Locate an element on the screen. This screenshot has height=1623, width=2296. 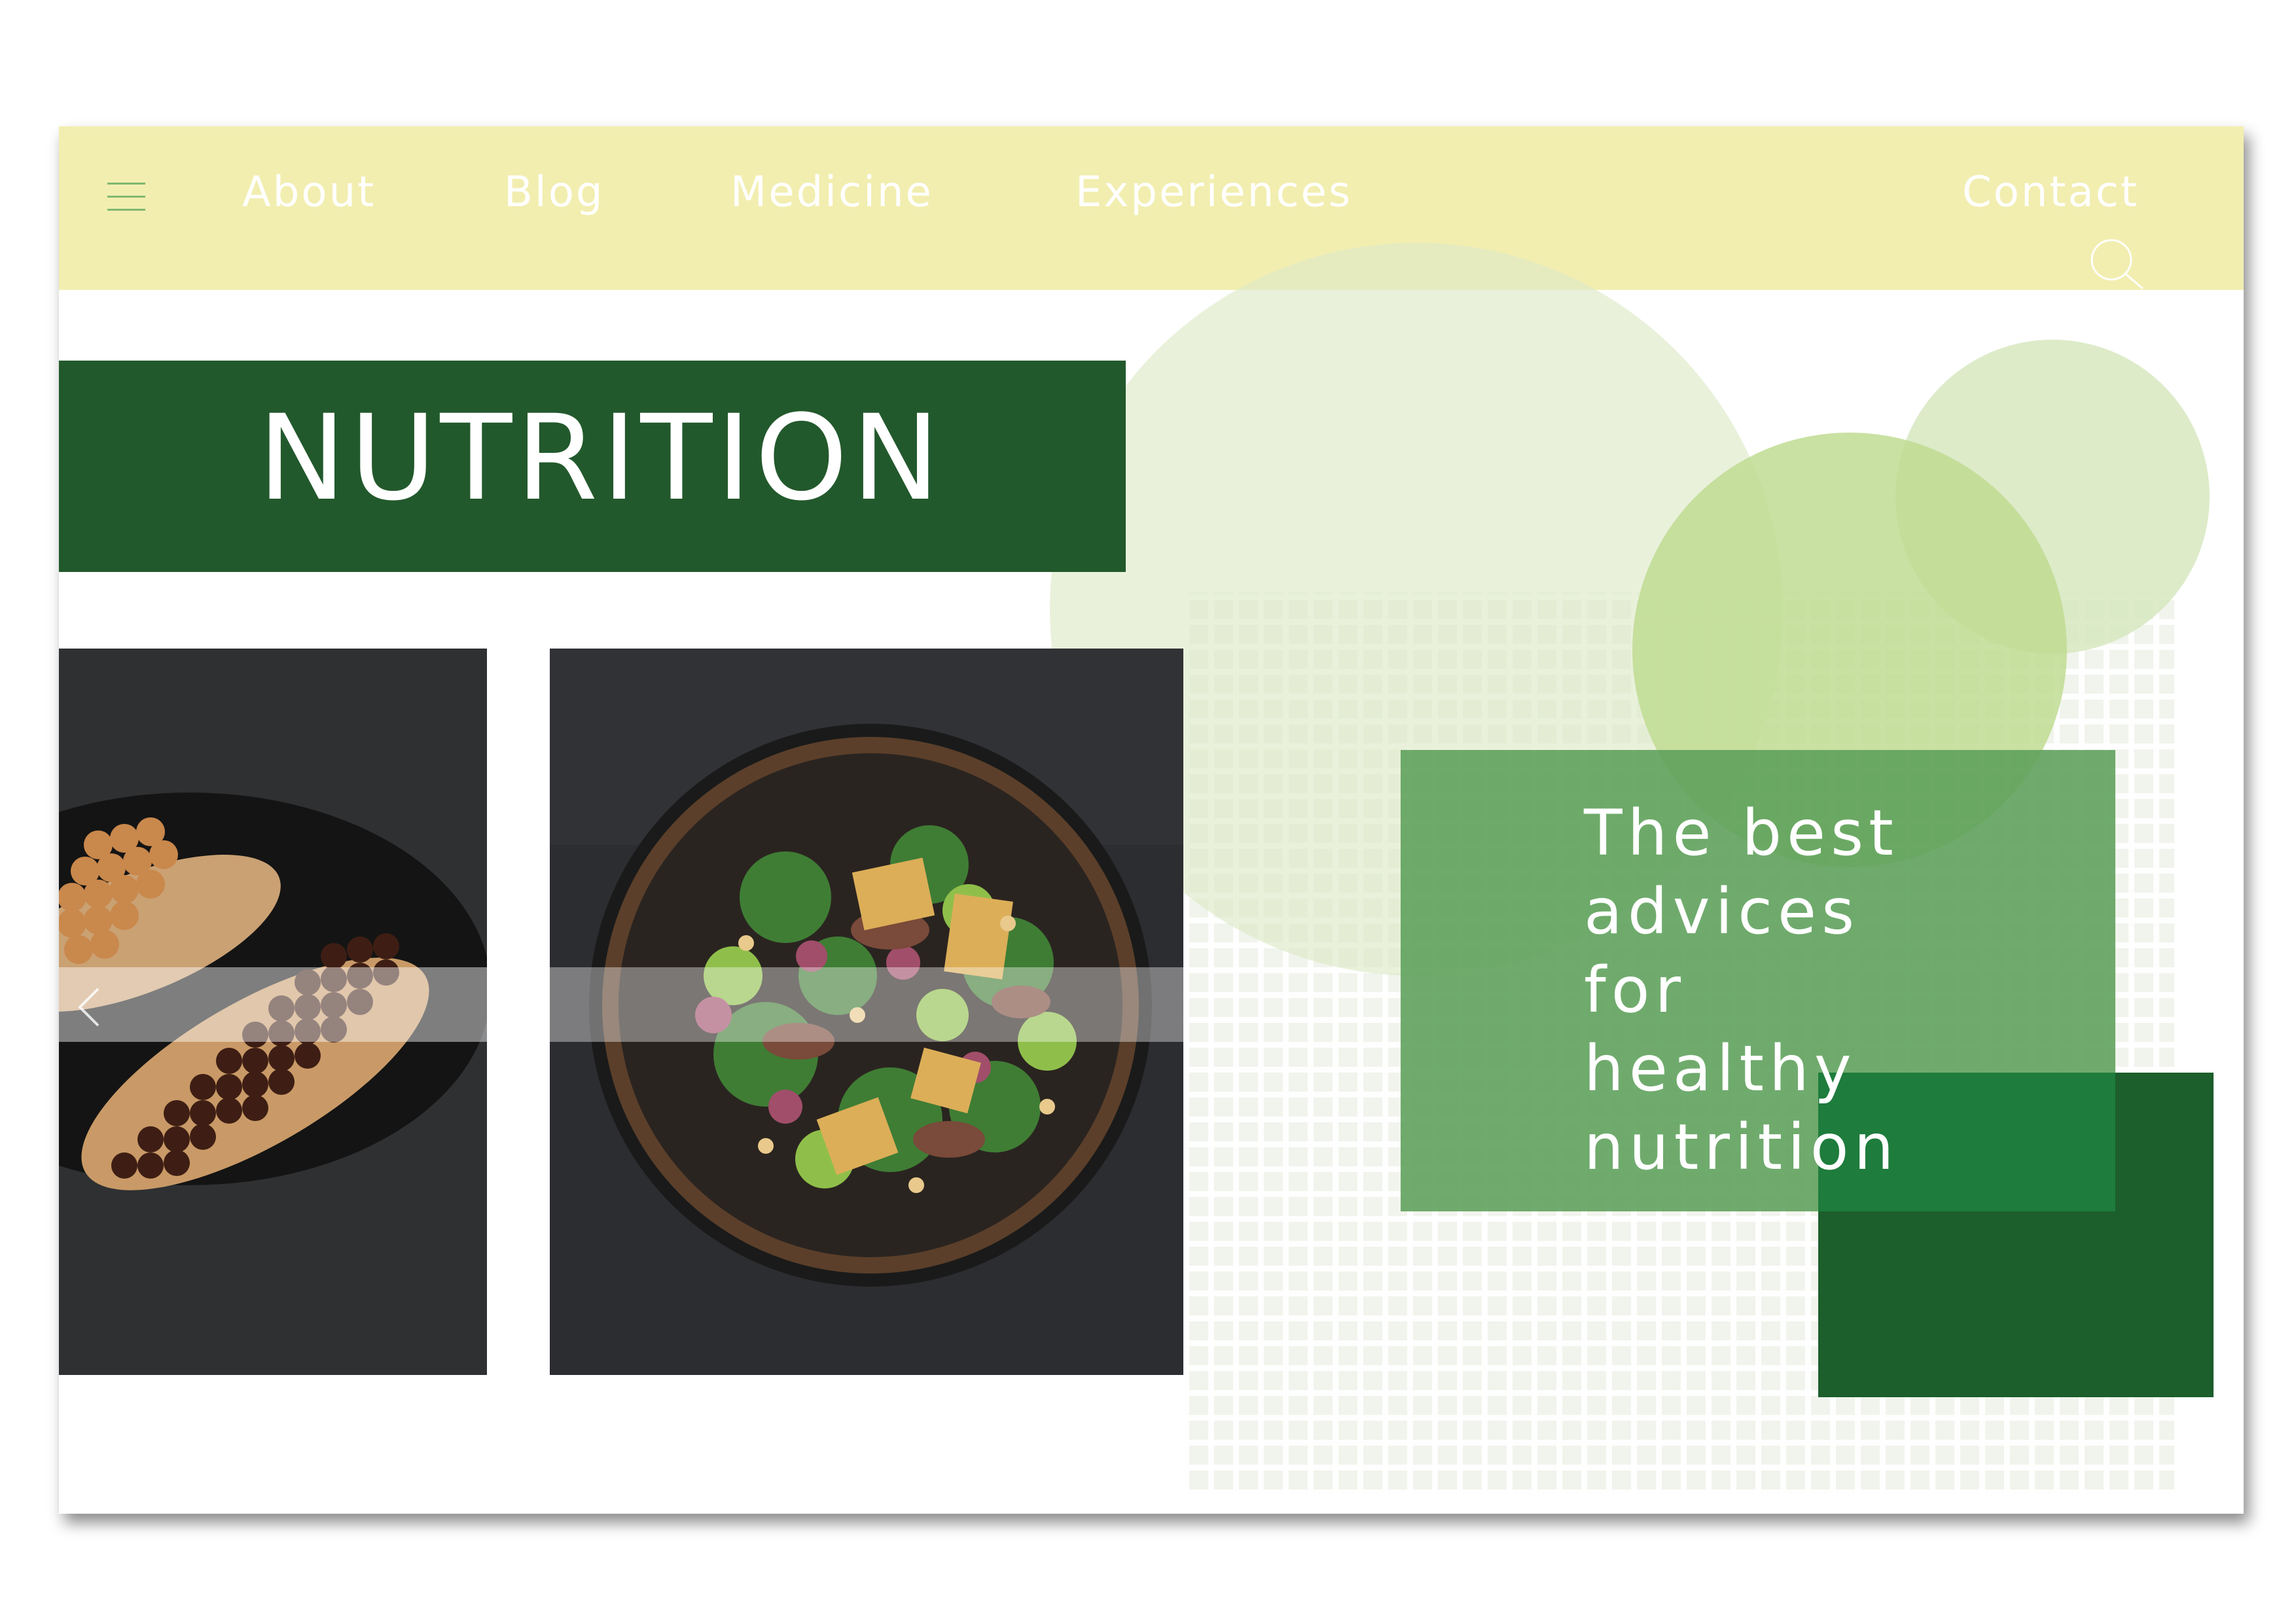
tagline-line-2: advices is located at coordinates (1722, 911).